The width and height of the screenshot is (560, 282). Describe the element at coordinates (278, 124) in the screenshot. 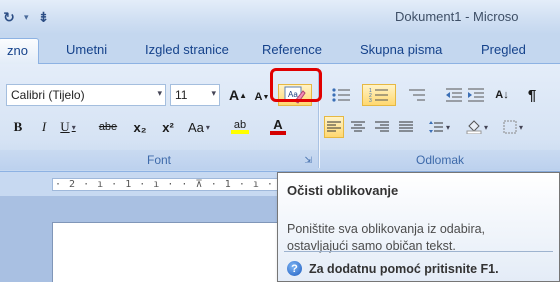

I see `font-color-label: A` at that location.